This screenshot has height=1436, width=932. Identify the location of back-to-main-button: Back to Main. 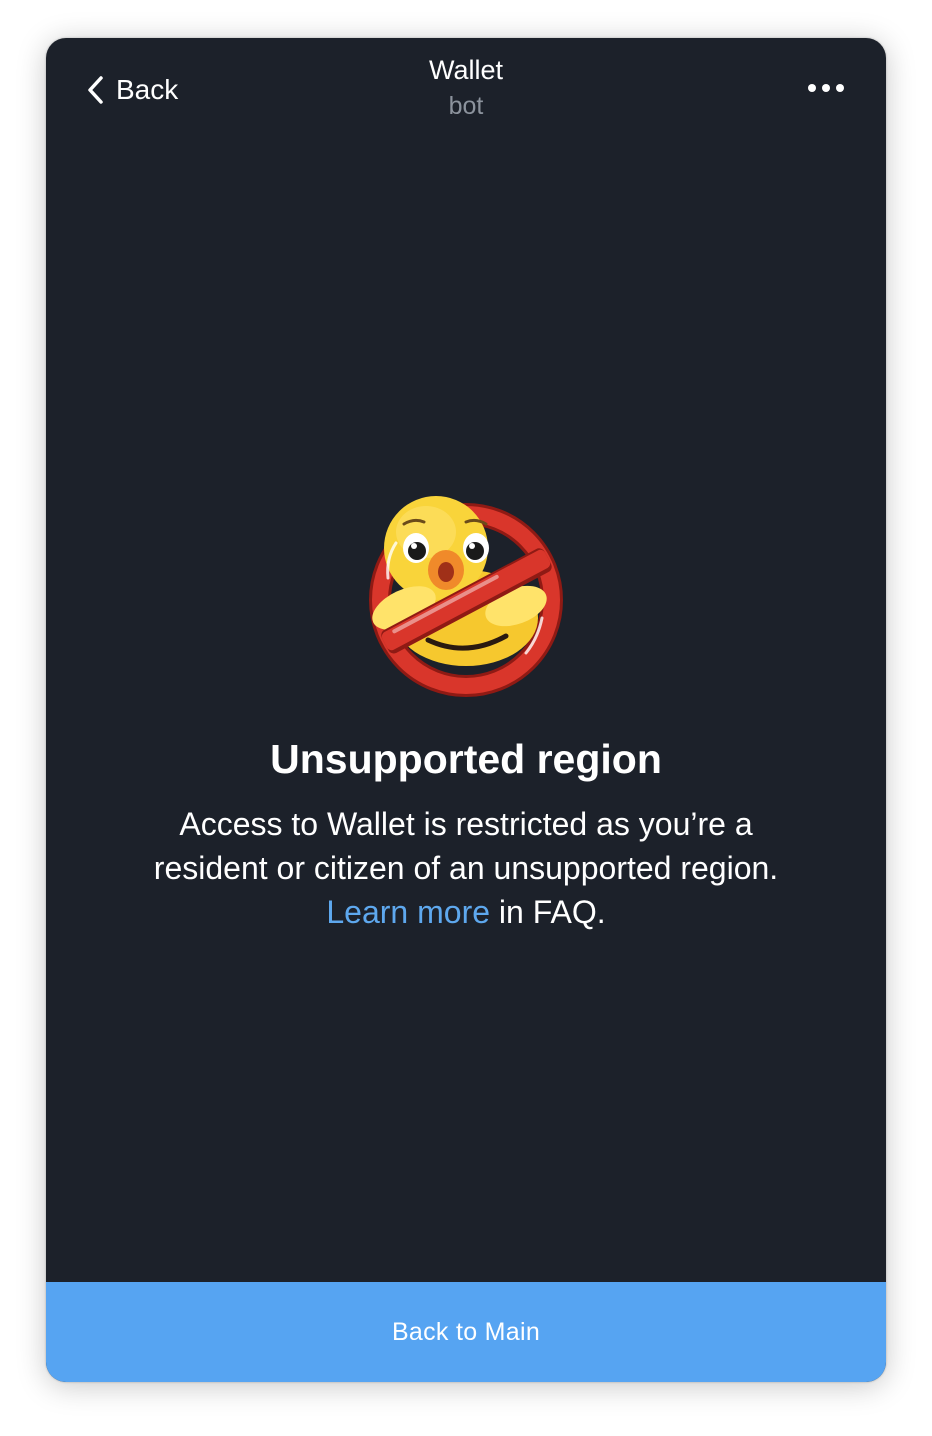
(466, 1332).